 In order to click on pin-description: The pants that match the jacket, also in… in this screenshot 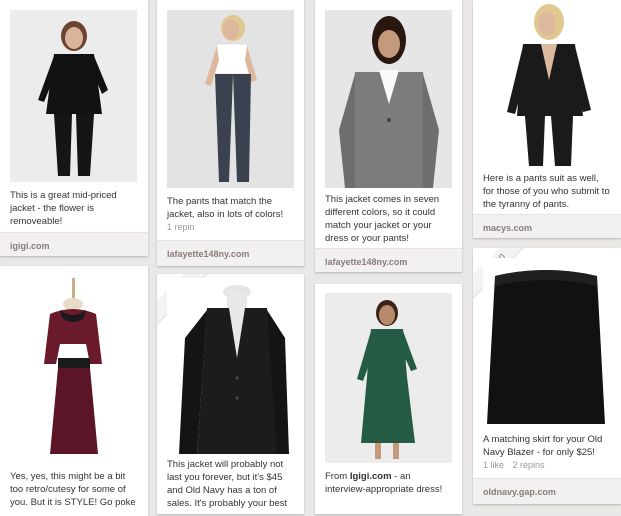, I will do `click(225, 208)`.